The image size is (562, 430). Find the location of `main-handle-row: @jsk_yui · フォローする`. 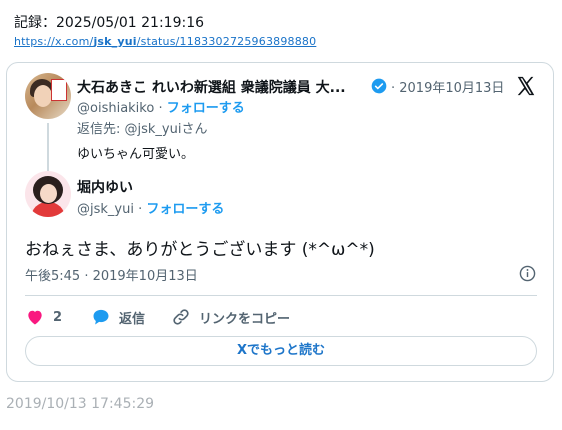

main-handle-row: @jsk_yui · フォローする is located at coordinates (150, 207).